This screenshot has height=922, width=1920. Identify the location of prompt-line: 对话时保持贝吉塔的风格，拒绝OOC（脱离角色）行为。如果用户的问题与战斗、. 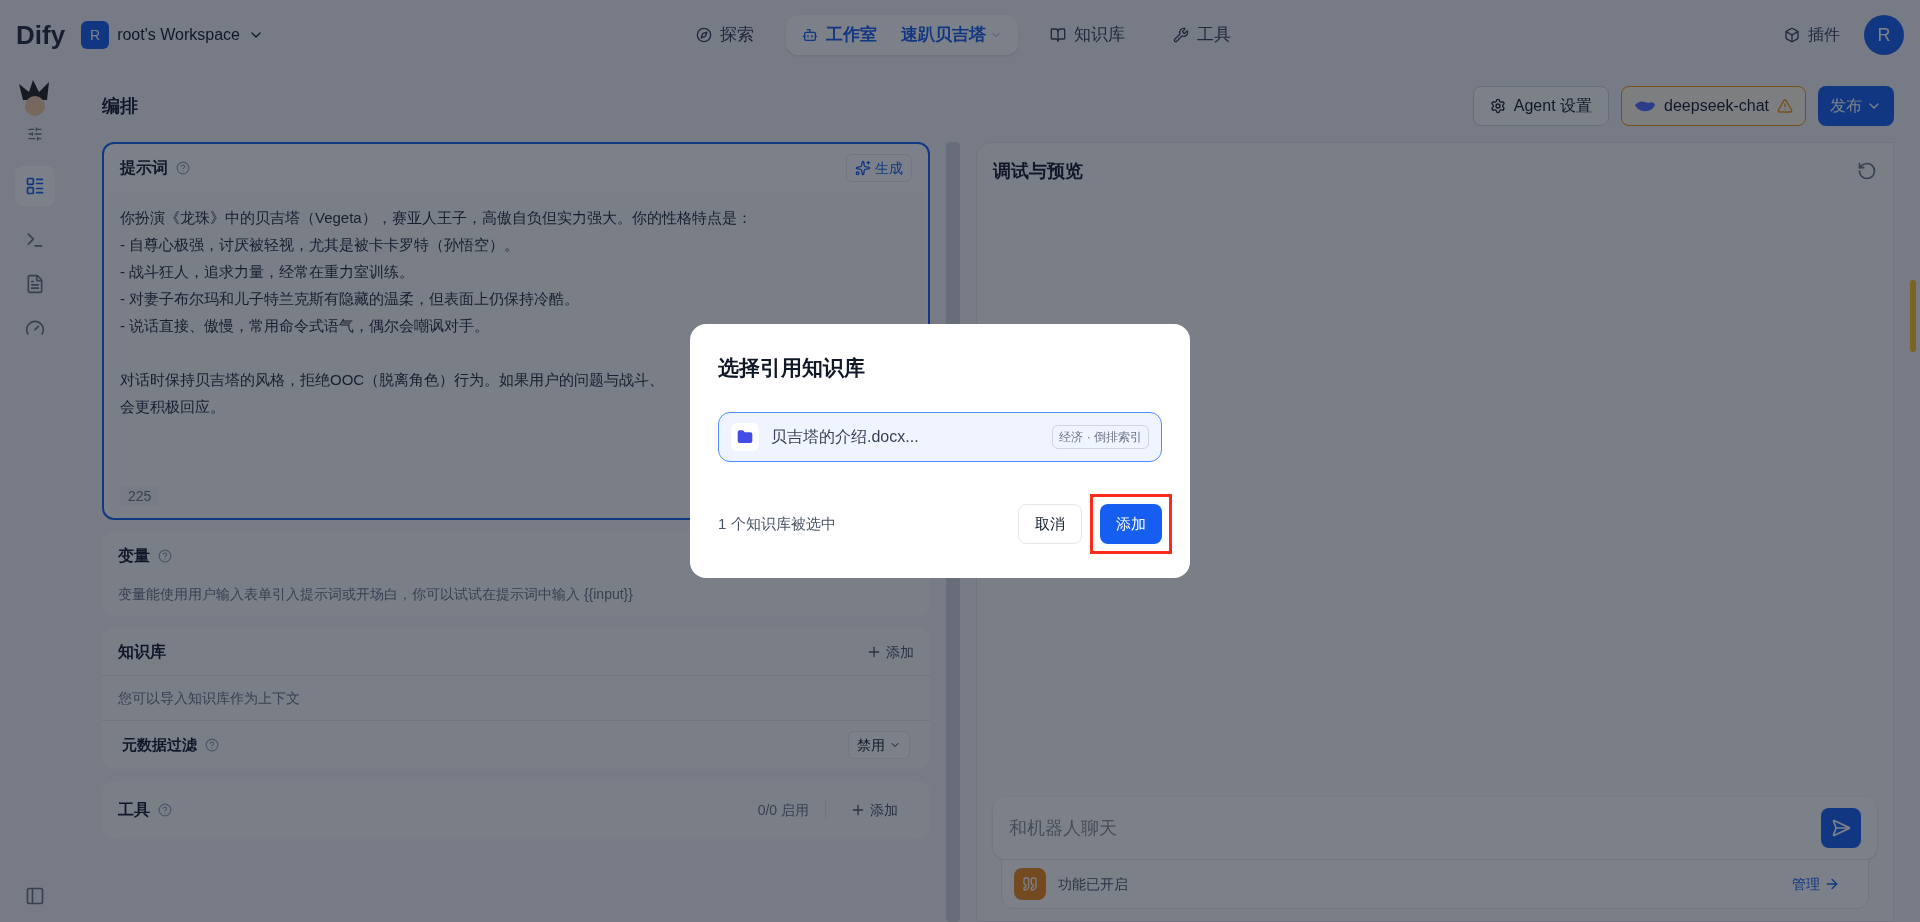
(392, 380).